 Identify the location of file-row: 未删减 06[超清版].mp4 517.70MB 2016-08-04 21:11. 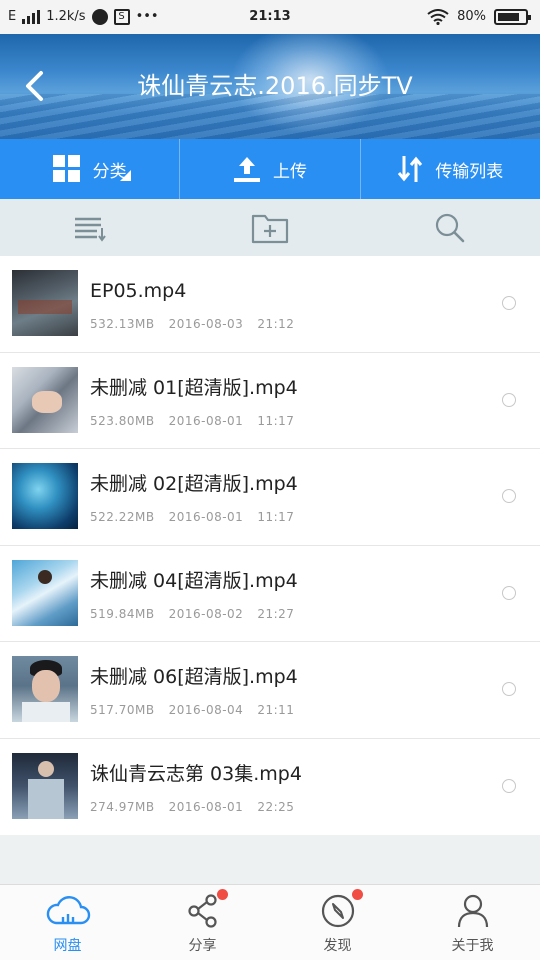
(270, 690).